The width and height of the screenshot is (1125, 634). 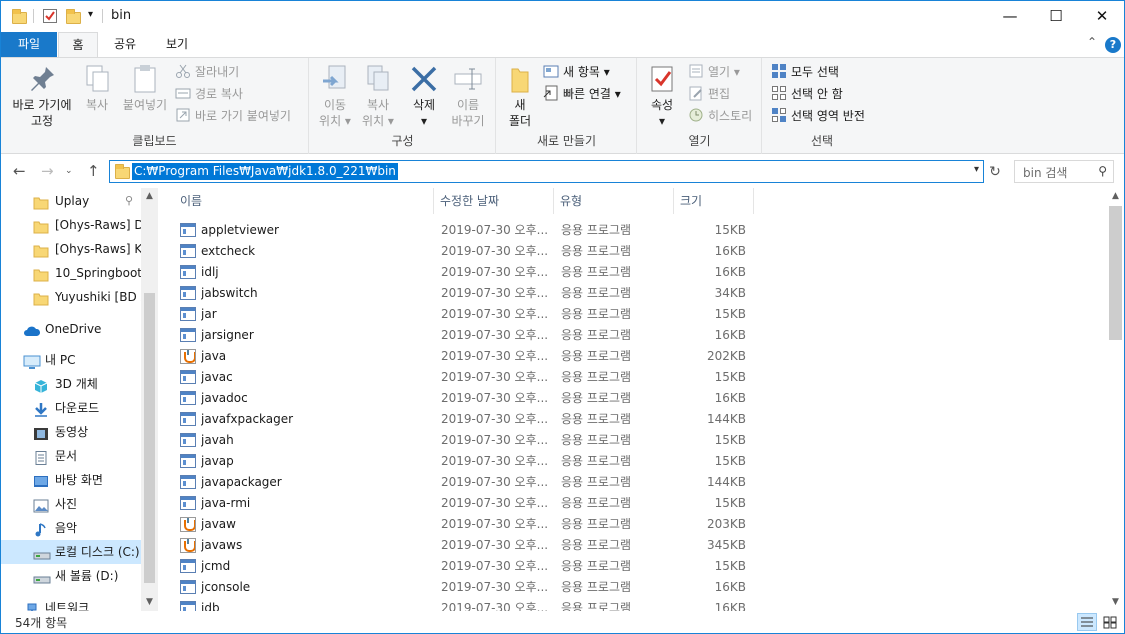 What do you see at coordinates (1110, 622) in the screenshot?
I see `large-icons-view-icon` at bounding box center [1110, 622].